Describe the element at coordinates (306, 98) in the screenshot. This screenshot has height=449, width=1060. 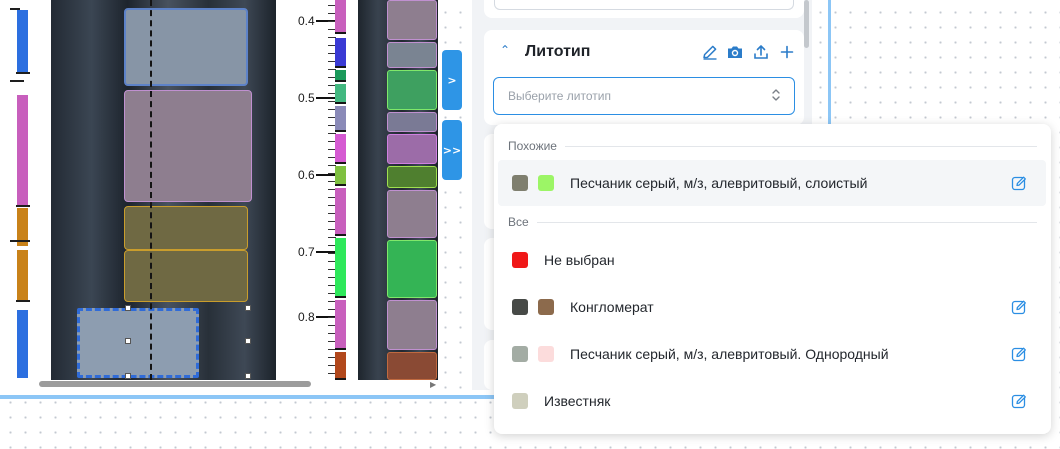
I see `depth-label: 0.5` at that location.